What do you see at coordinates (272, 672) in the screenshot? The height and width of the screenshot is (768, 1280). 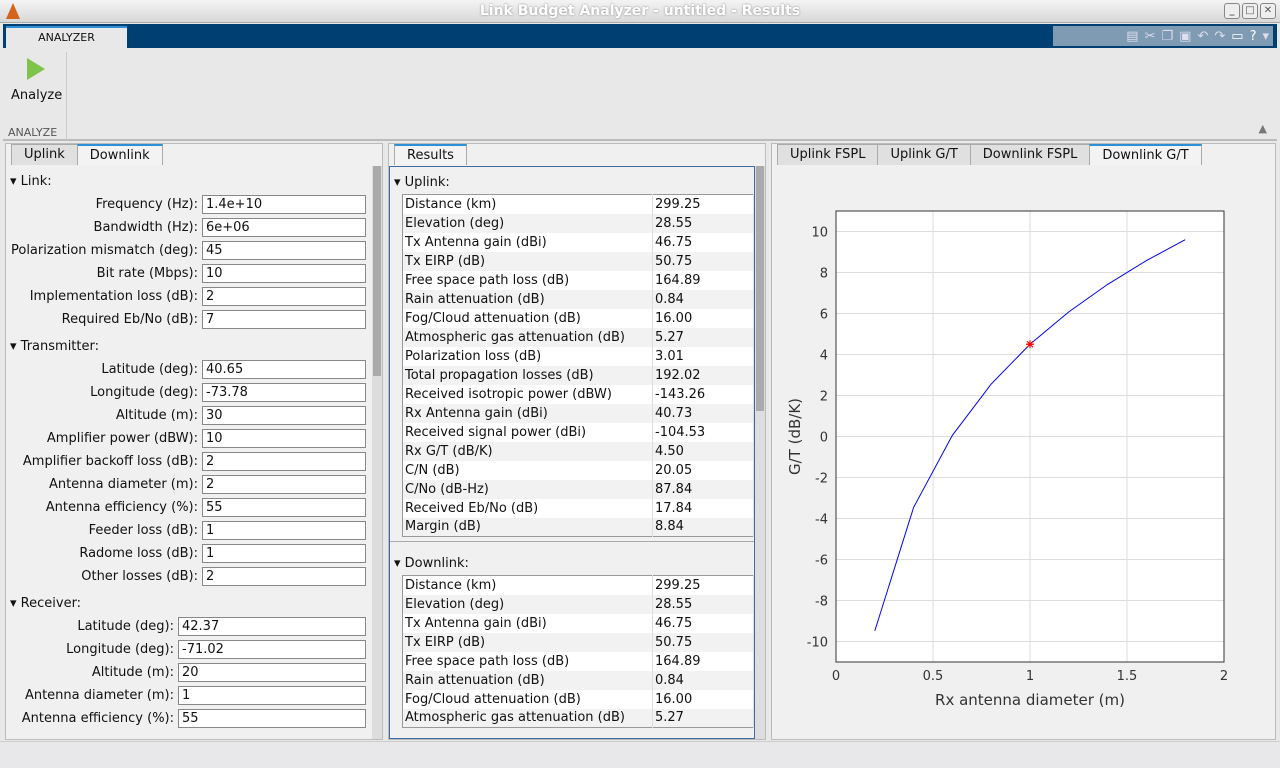 I see `field-input: 20` at bounding box center [272, 672].